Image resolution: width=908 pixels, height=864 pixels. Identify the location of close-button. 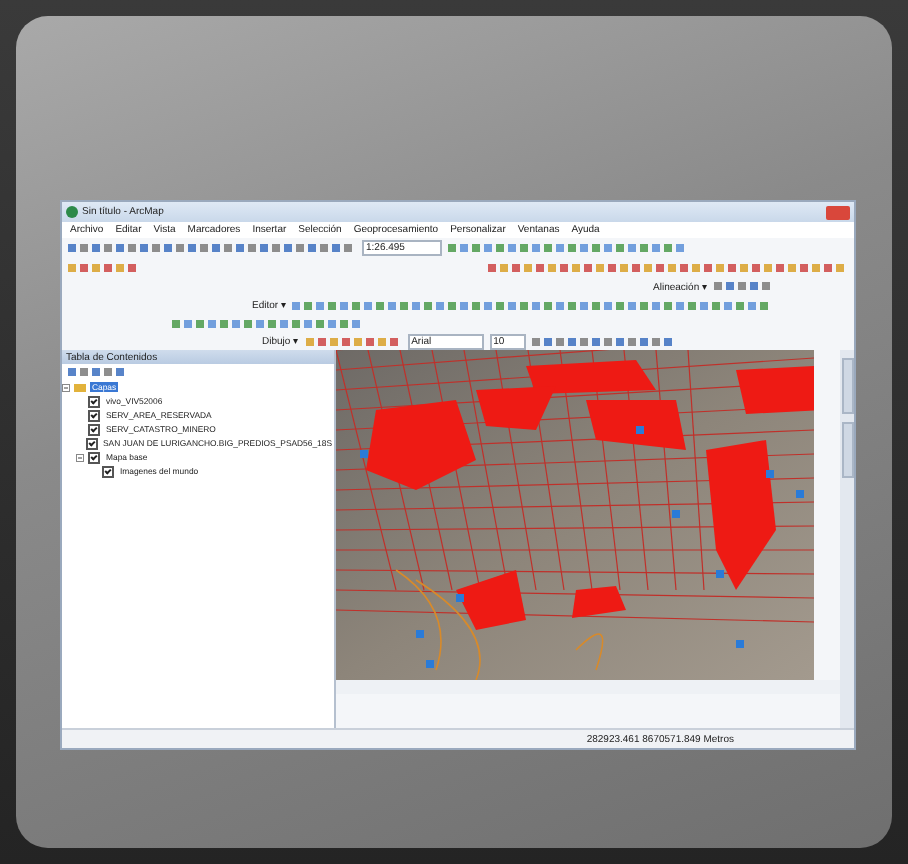
(838, 212).